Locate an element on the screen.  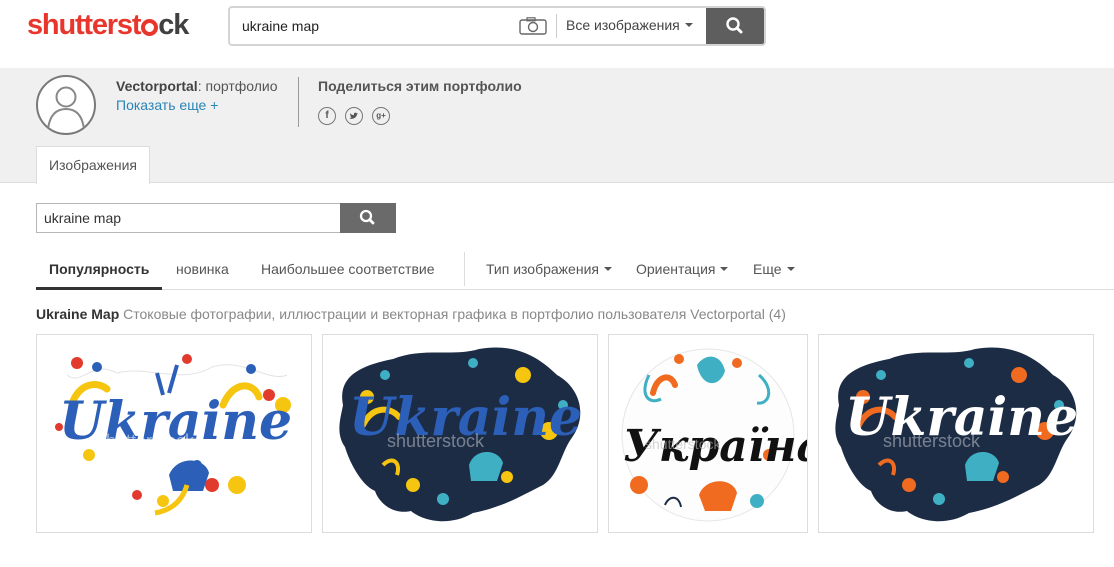
result-thumbnail: Україна shutterstock is located at coordinates (708, 433).